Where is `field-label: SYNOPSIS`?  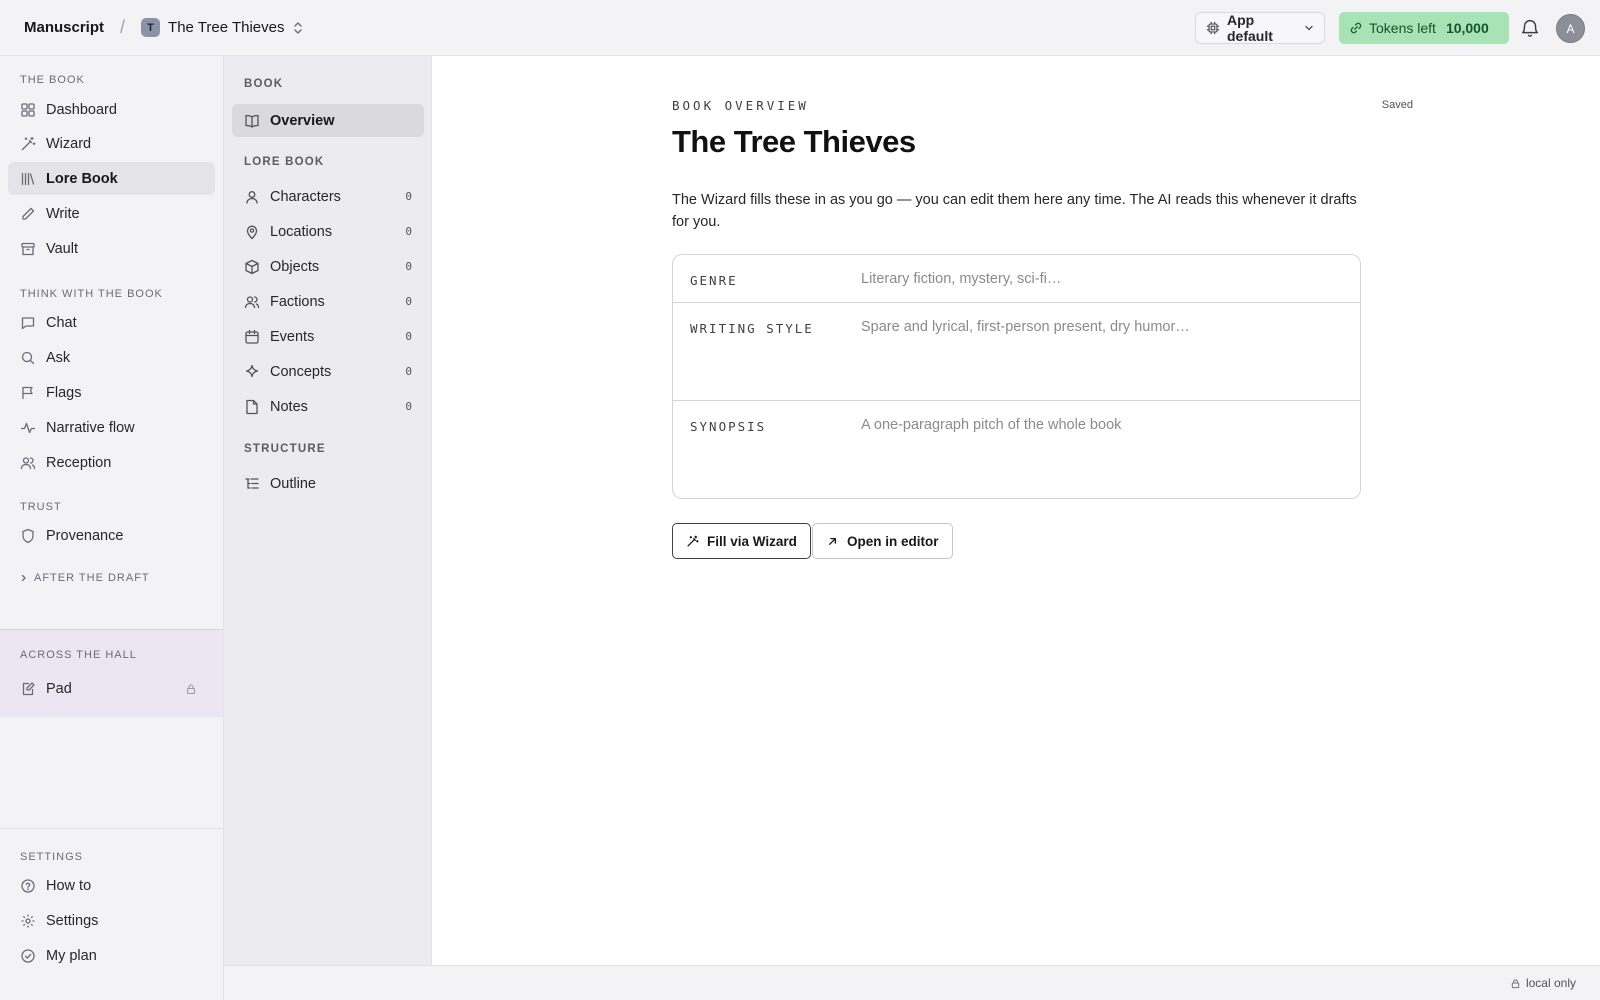
field-label: SYNOPSIS is located at coordinates (728, 426).